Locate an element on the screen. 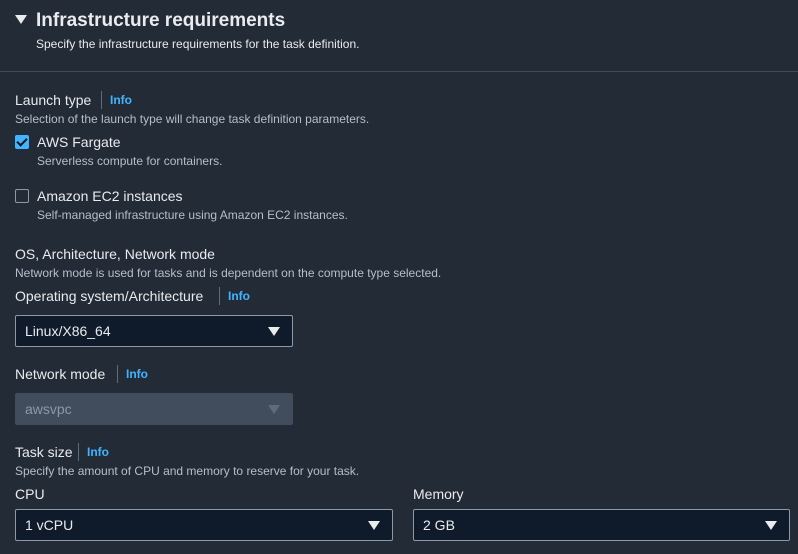  collapse-caret-icon is located at coordinates (21, 19).